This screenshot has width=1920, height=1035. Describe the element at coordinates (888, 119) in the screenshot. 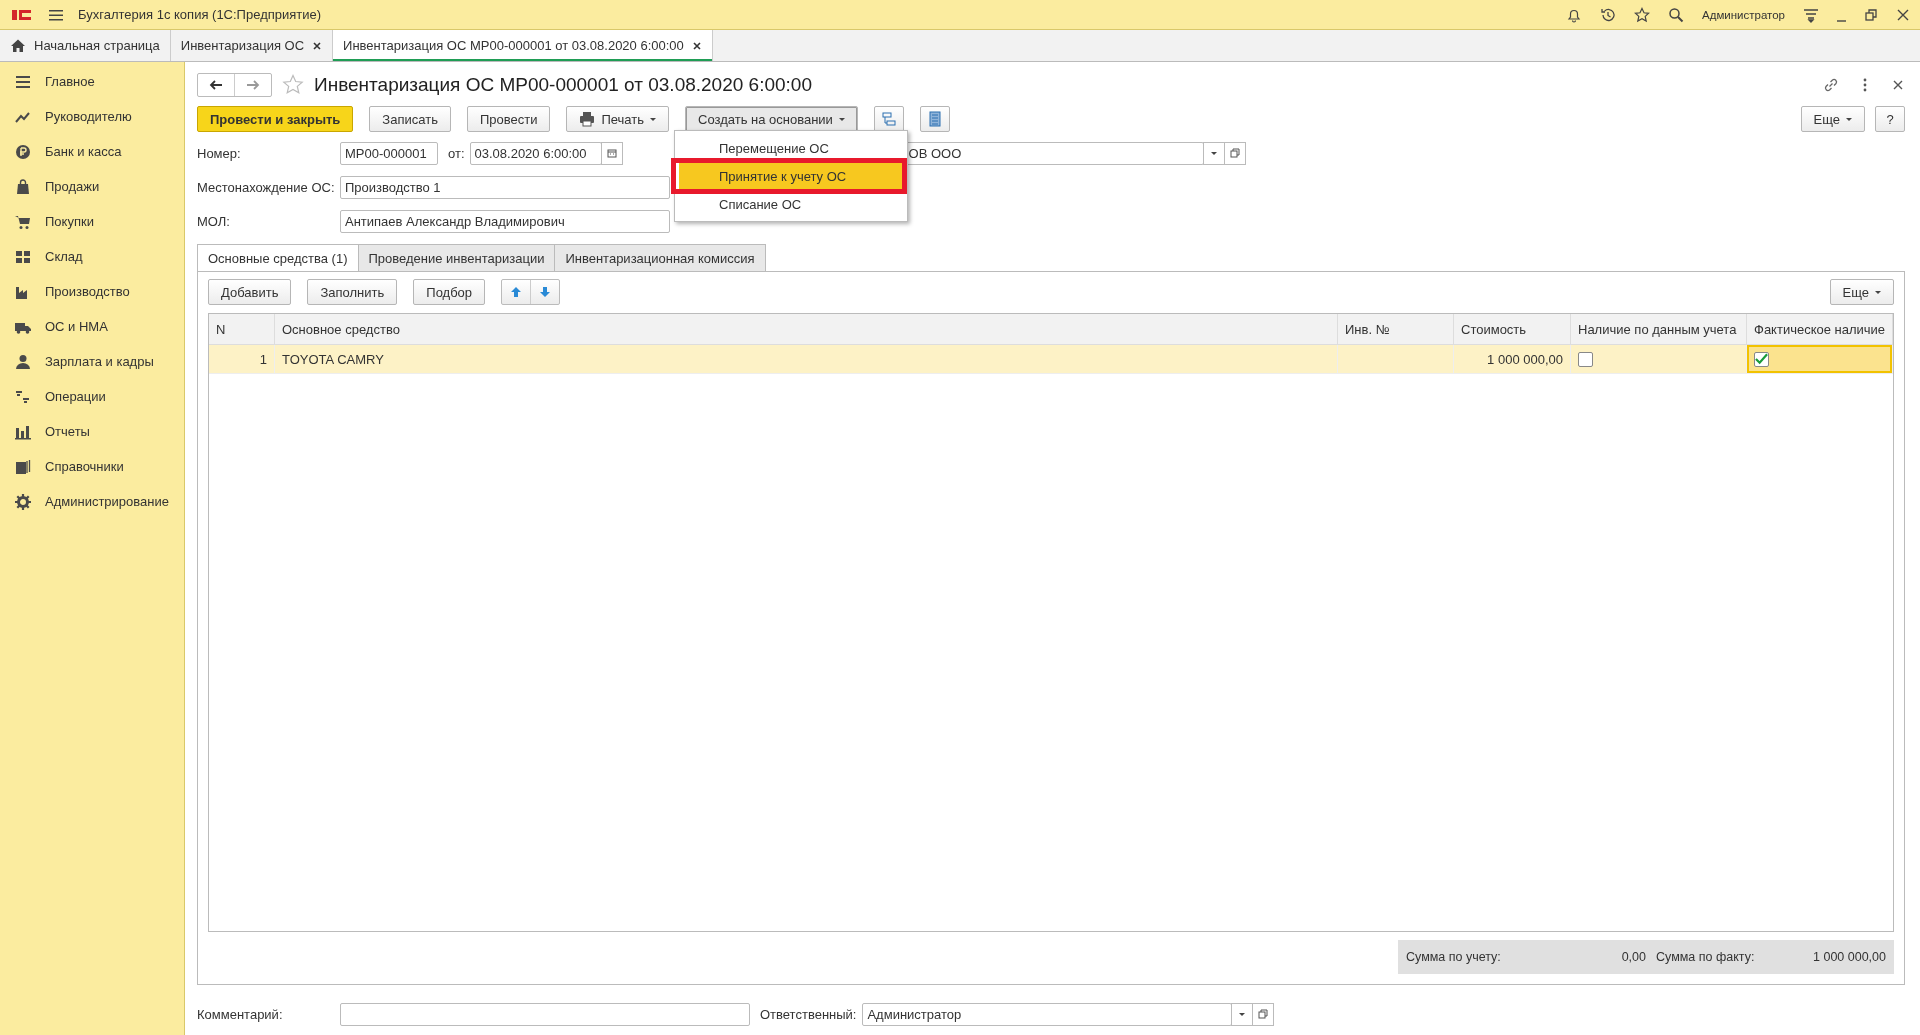

I see `structure-button` at that location.